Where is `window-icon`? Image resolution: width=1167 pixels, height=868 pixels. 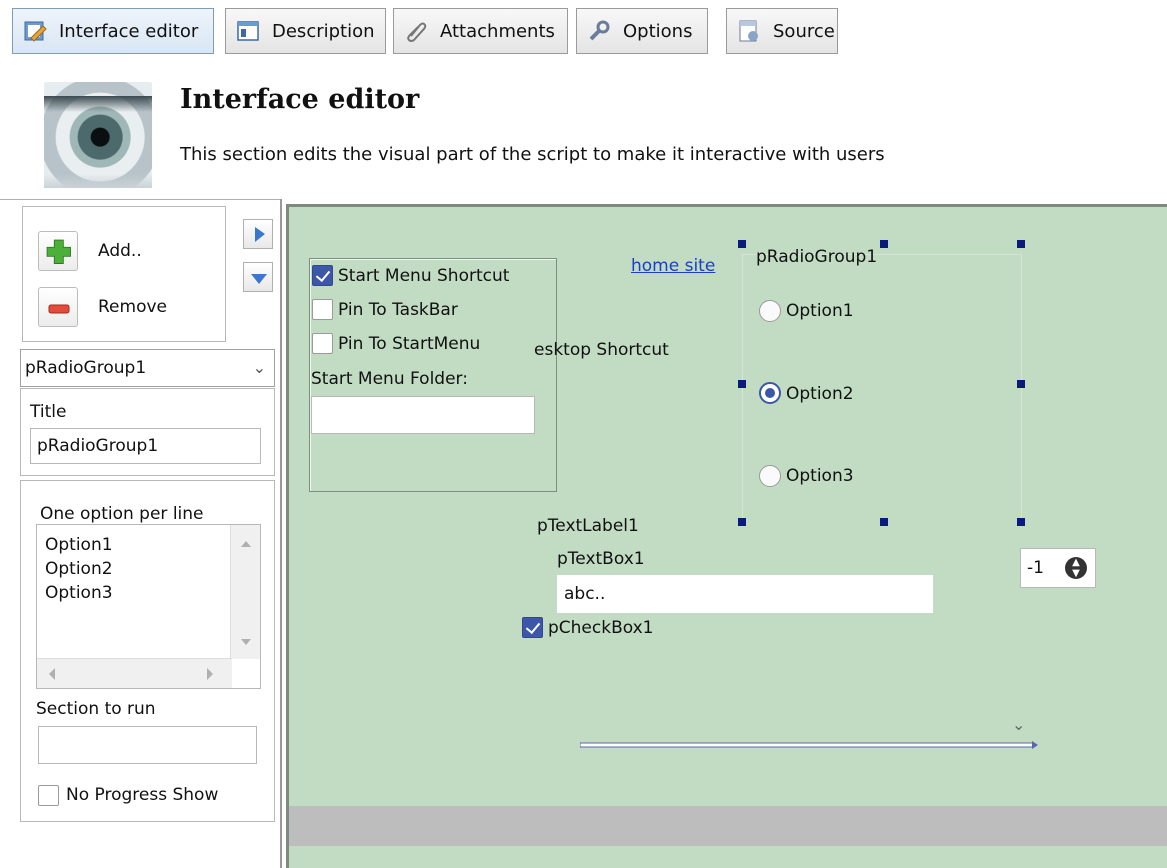
window-icon is located at coordinates (248, 31).